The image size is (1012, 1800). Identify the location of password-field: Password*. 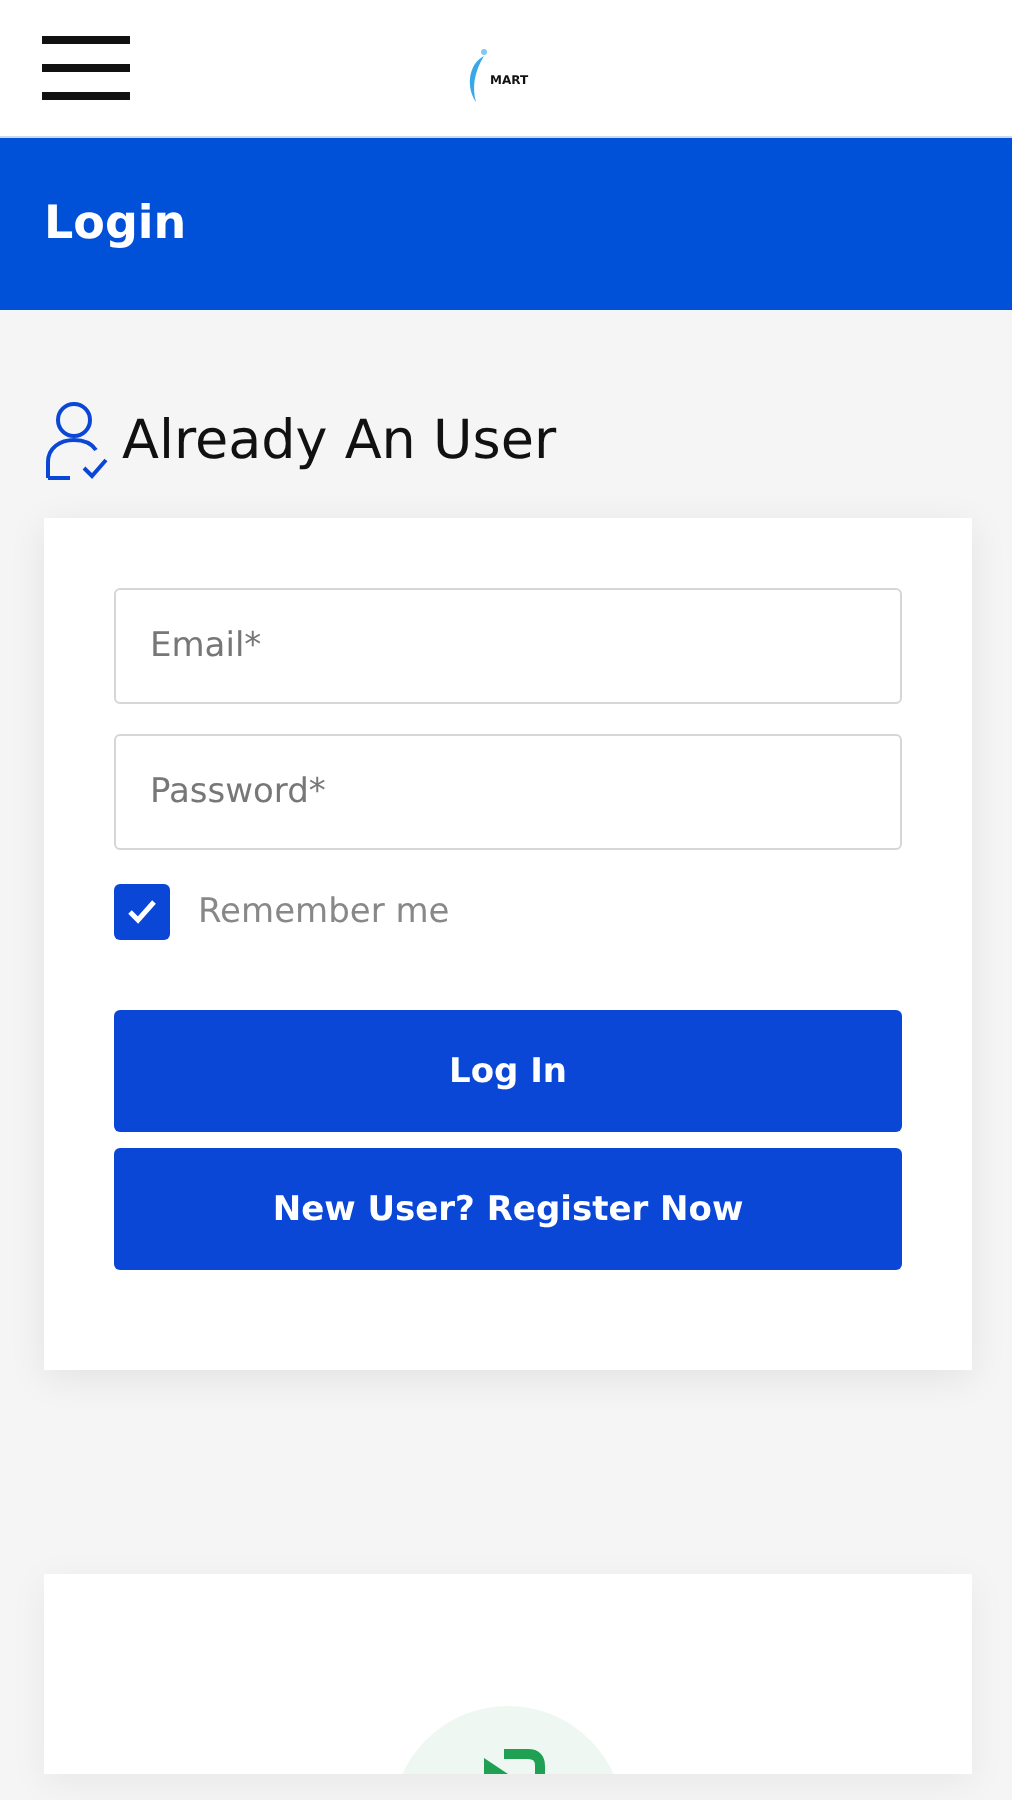
(508, 792).